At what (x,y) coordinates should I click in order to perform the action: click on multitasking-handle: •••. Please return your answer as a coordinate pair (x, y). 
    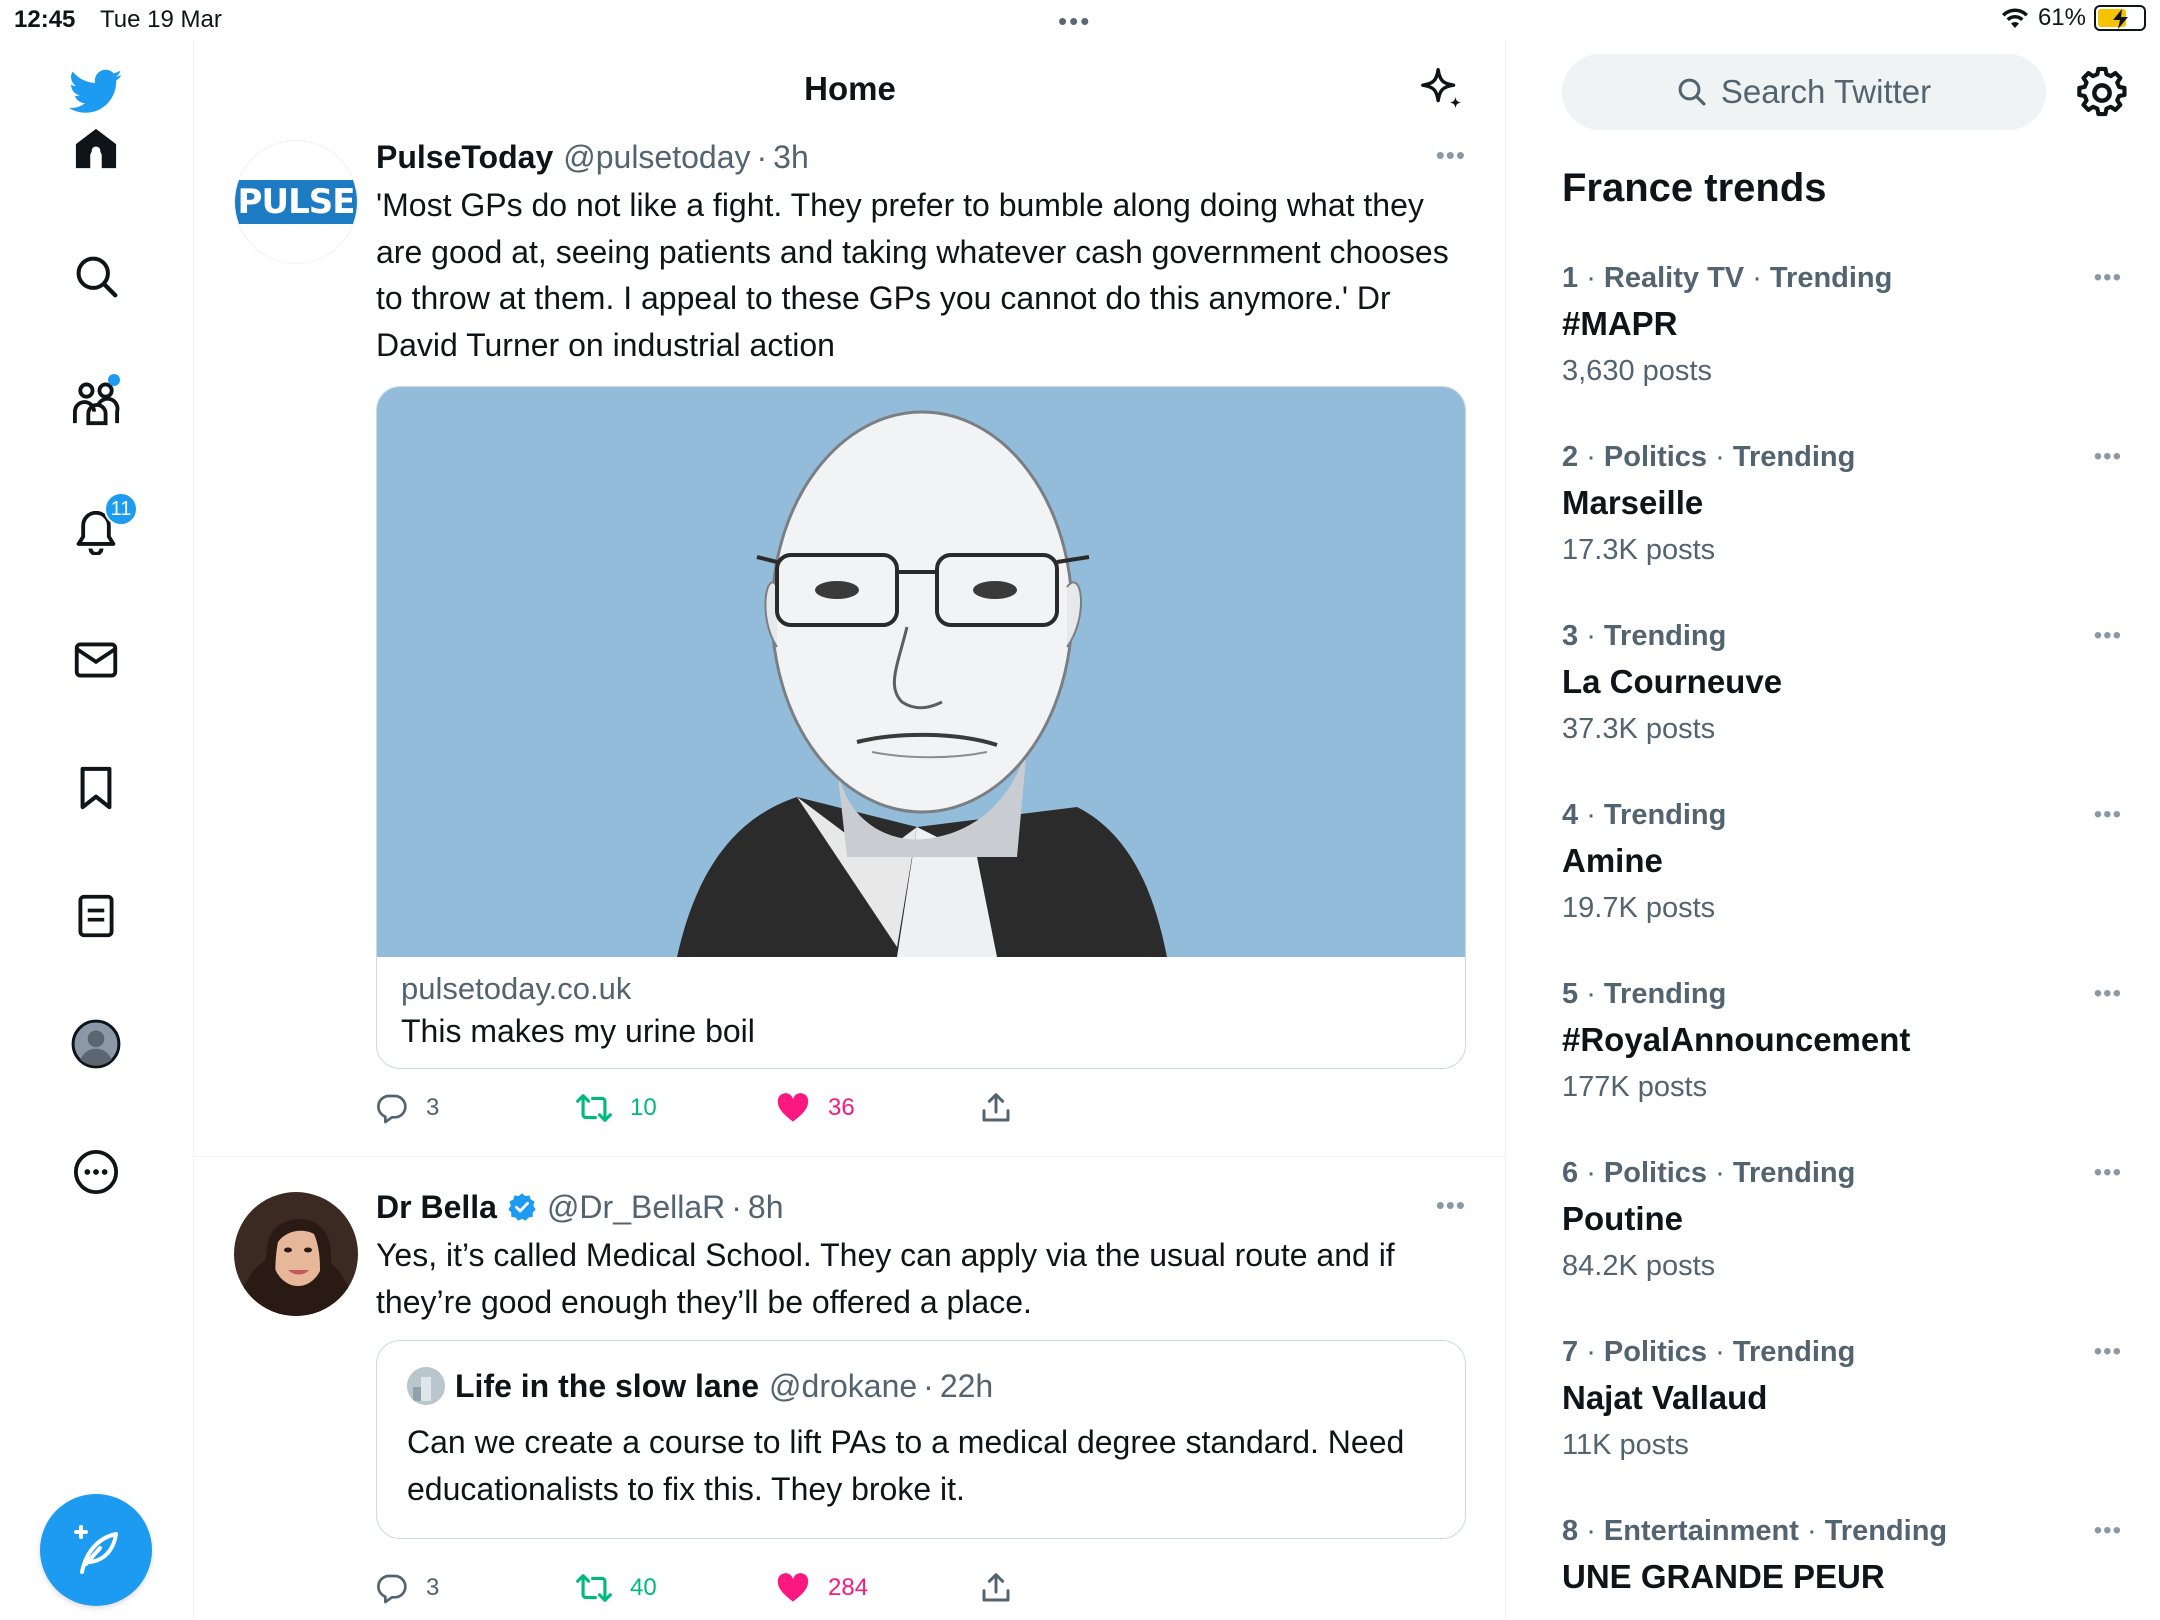
    Looking at the image, I should click on (1074, 21).